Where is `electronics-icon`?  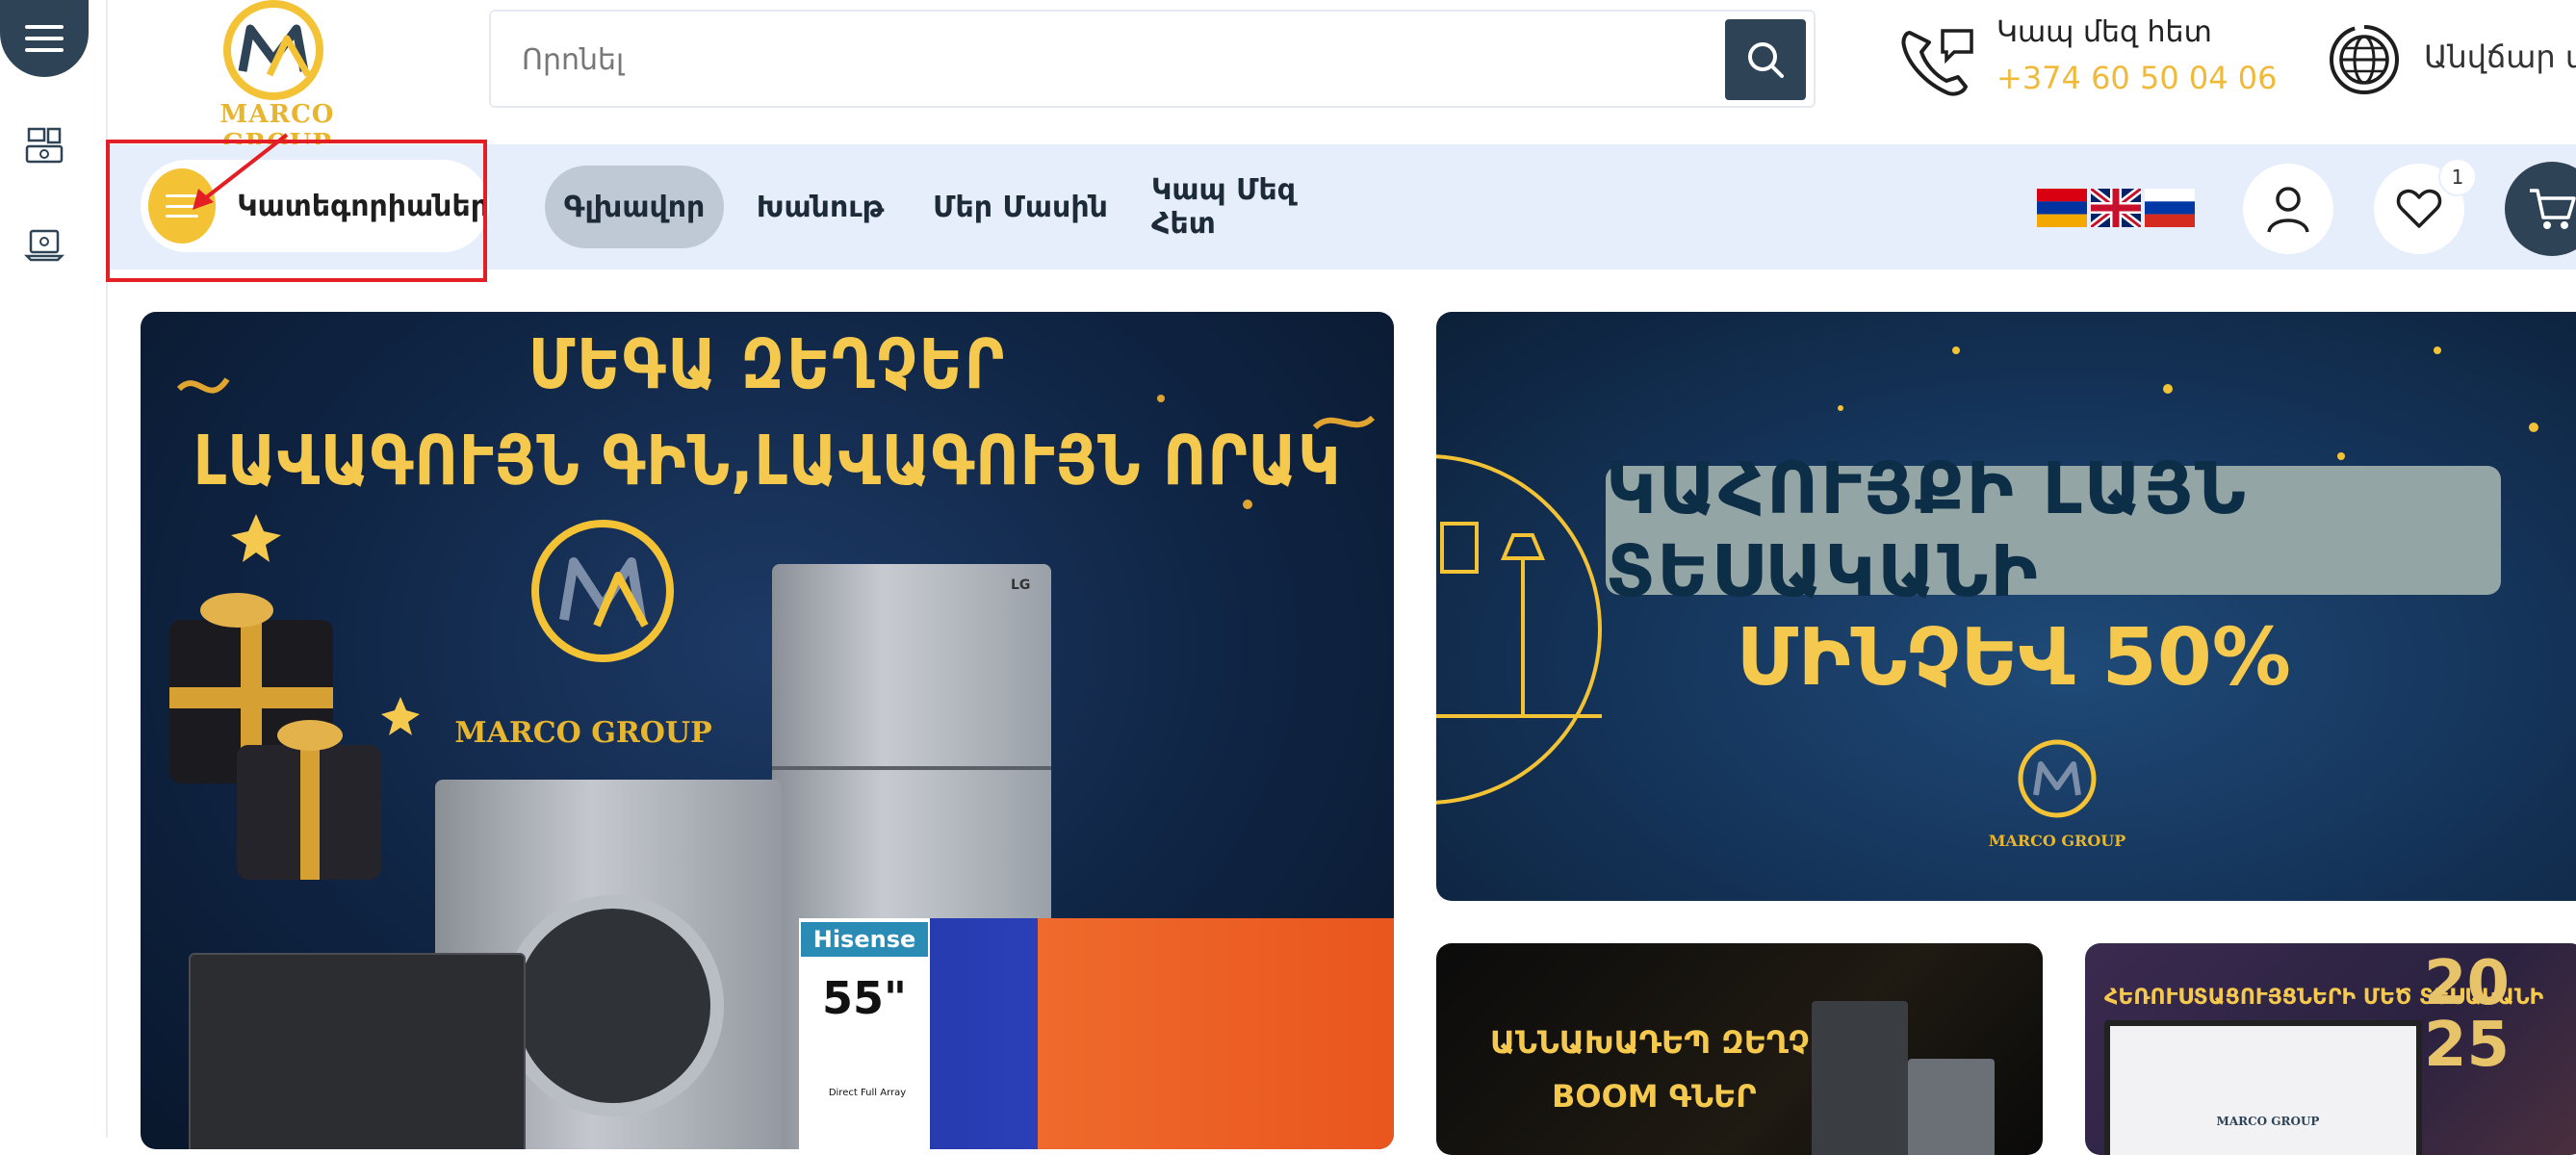
electronics-icon is located at coordinates (44, 244).